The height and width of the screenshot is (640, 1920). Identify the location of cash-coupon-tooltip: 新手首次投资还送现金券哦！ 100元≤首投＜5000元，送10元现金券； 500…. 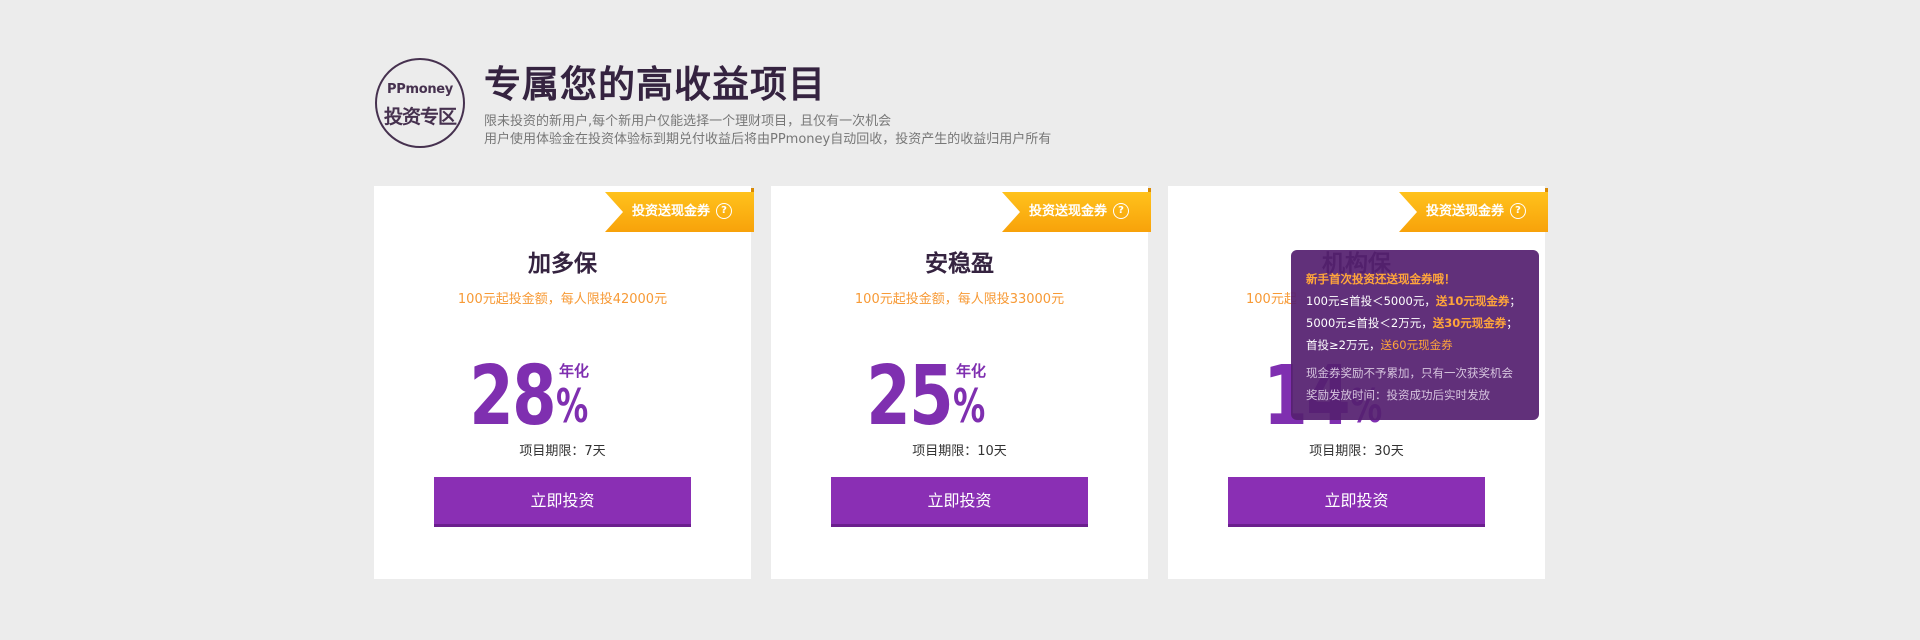
(1415, 335).